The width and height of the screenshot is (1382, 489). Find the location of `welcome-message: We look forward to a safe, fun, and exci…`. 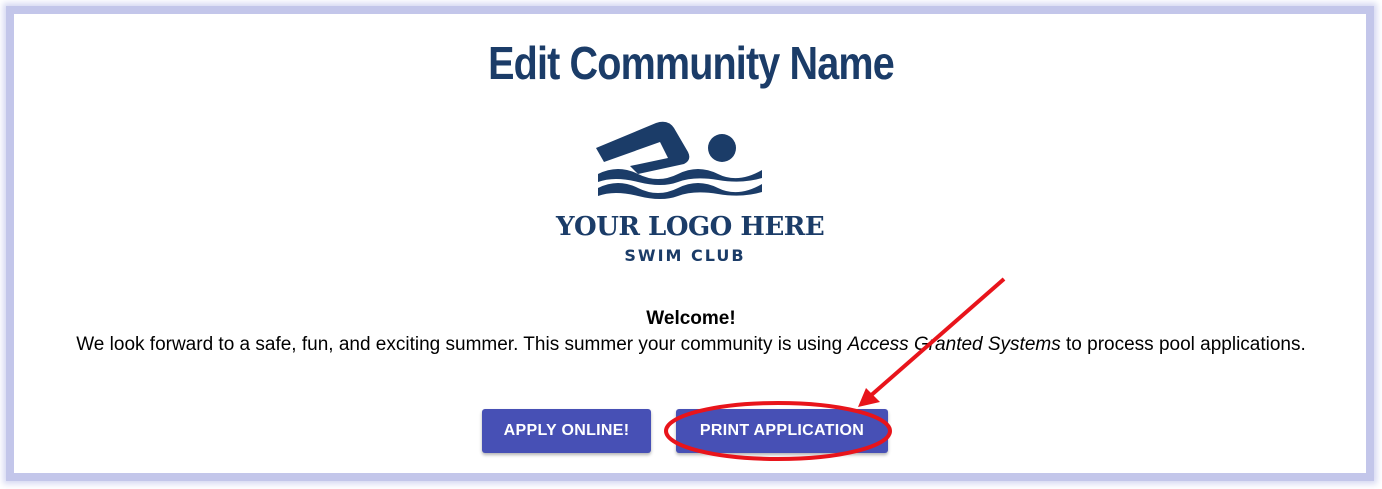

welcome-message: We look forward to a safe, fun, and exci… is located at coordinates (691, 345).